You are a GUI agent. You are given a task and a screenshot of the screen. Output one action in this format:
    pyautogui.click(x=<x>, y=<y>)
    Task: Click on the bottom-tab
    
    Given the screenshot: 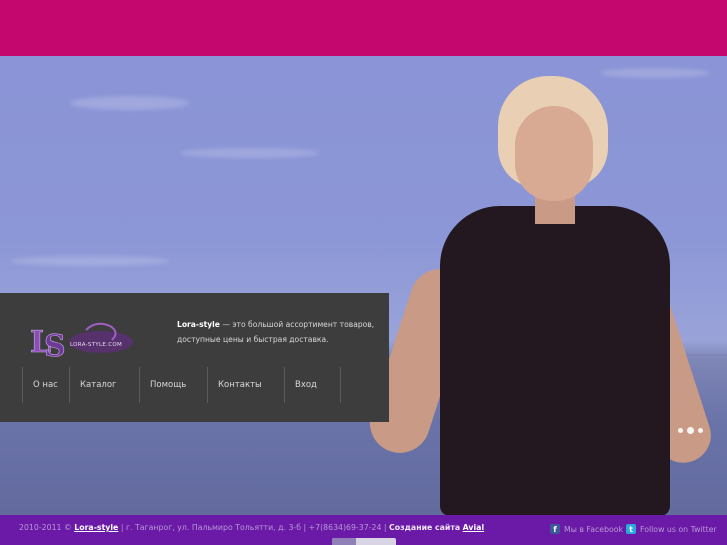 What is the action you would take?
    pyautogui.click(x=364, y=541)
    